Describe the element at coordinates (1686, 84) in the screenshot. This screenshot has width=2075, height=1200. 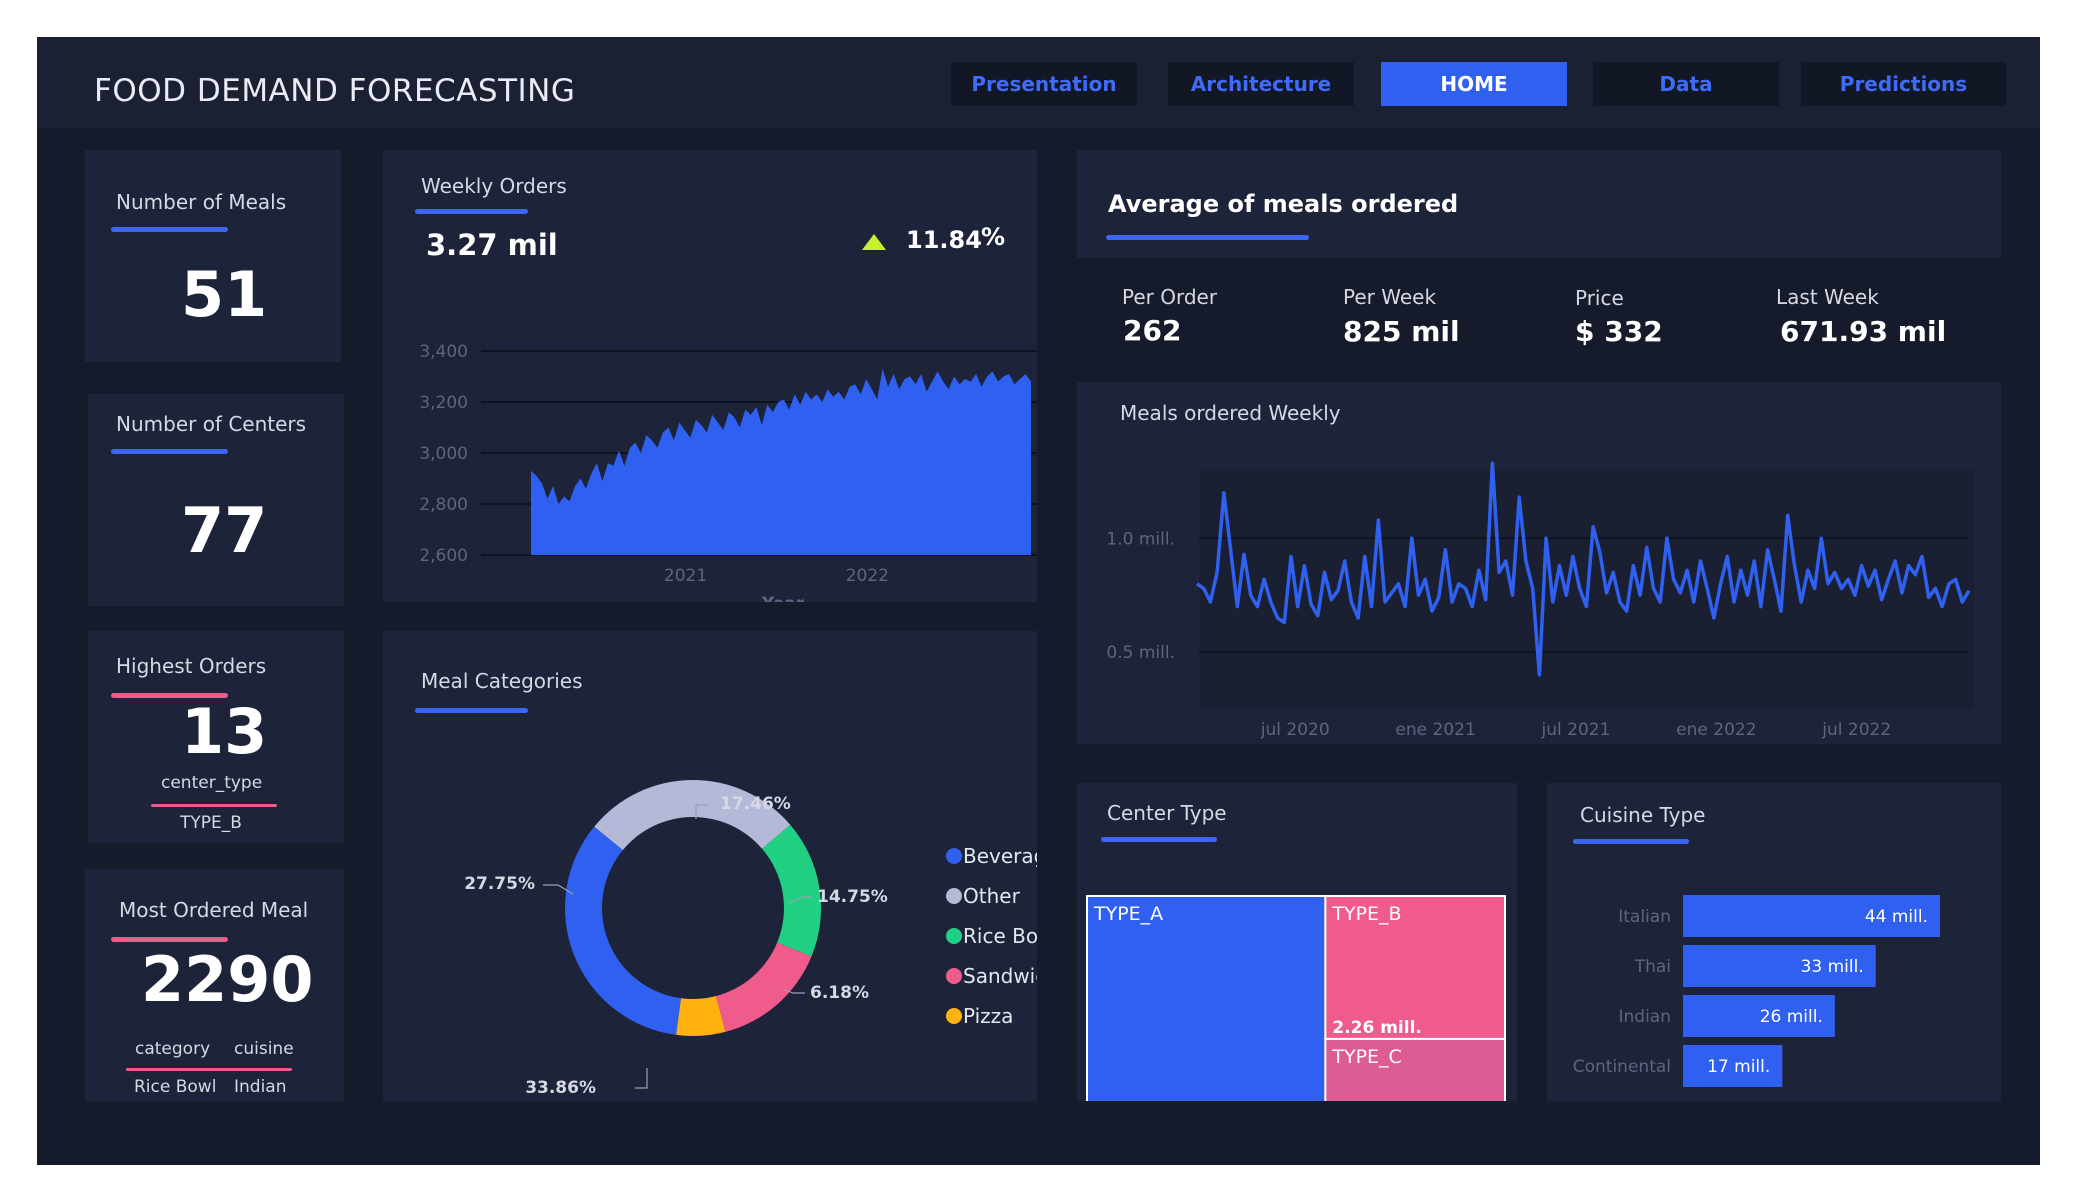
I see `nav-data-button: Data` at that location.